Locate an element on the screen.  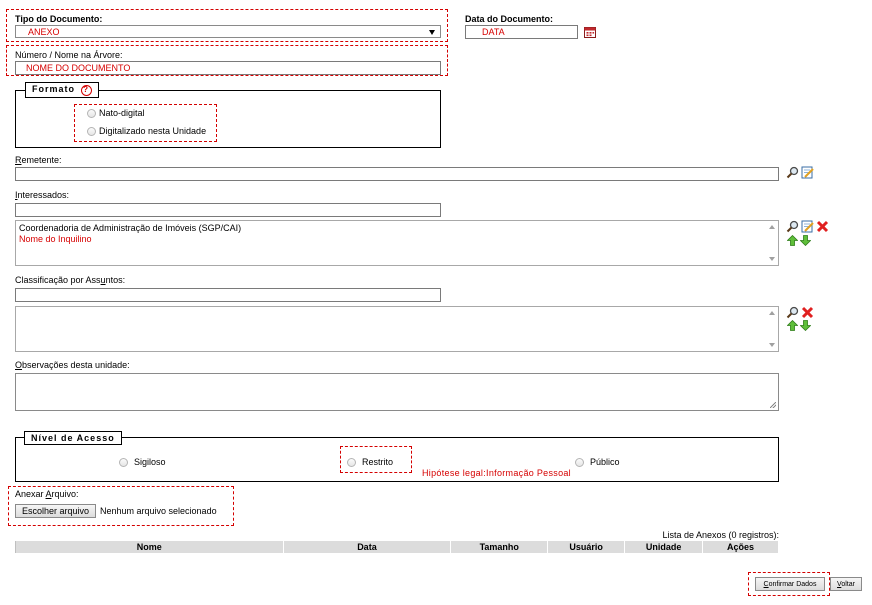
anexar-label-rest: rquivo: is located at coordinates (65, 494).